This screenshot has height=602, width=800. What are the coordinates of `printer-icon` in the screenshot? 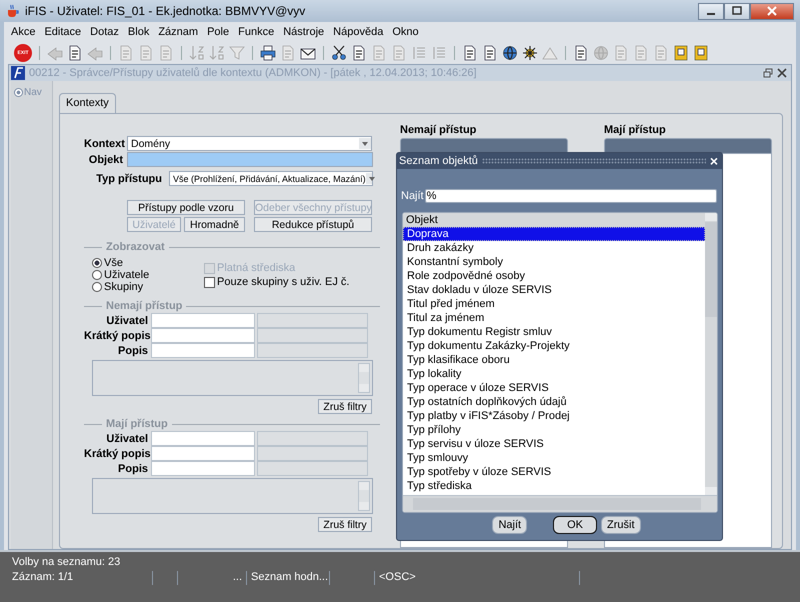 It's located at (268, 53).